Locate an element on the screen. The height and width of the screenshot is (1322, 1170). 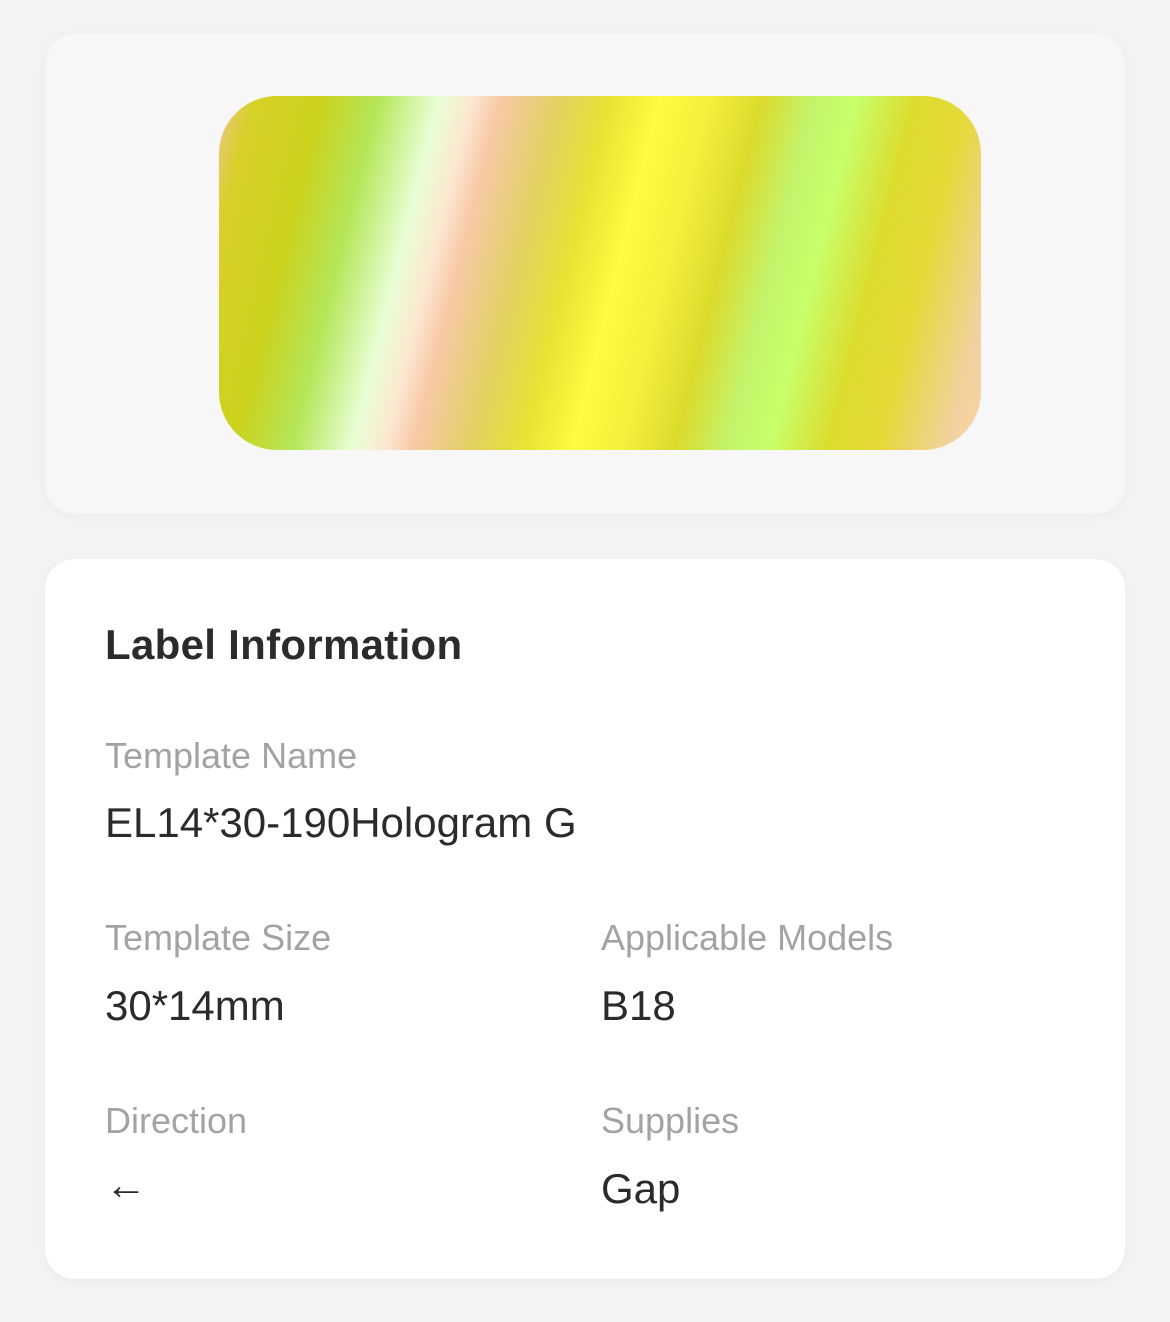
template-name-label: Template Name is located at coordinates (231, 755).